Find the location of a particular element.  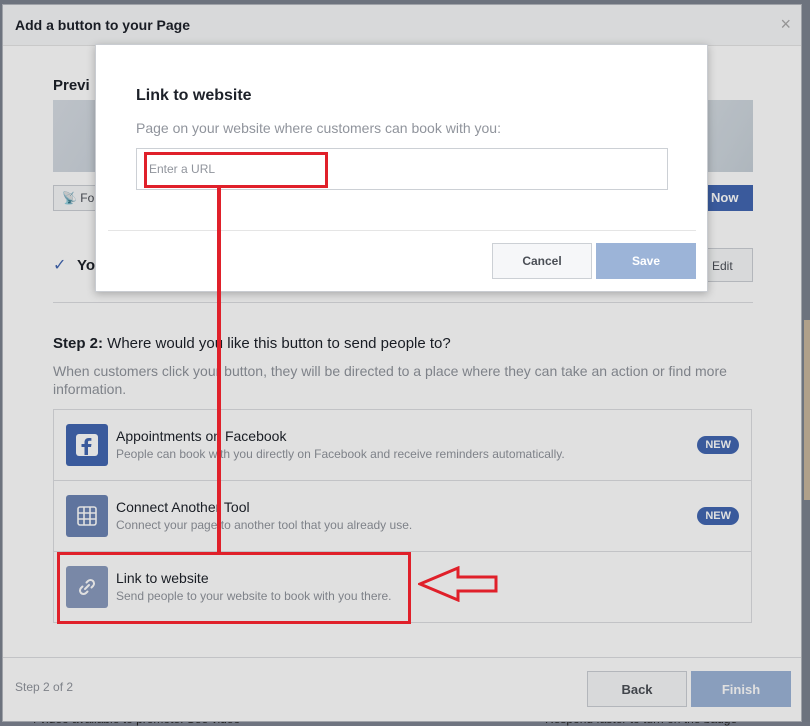

modal-title: Link to website is located at coordinates (194, 95).